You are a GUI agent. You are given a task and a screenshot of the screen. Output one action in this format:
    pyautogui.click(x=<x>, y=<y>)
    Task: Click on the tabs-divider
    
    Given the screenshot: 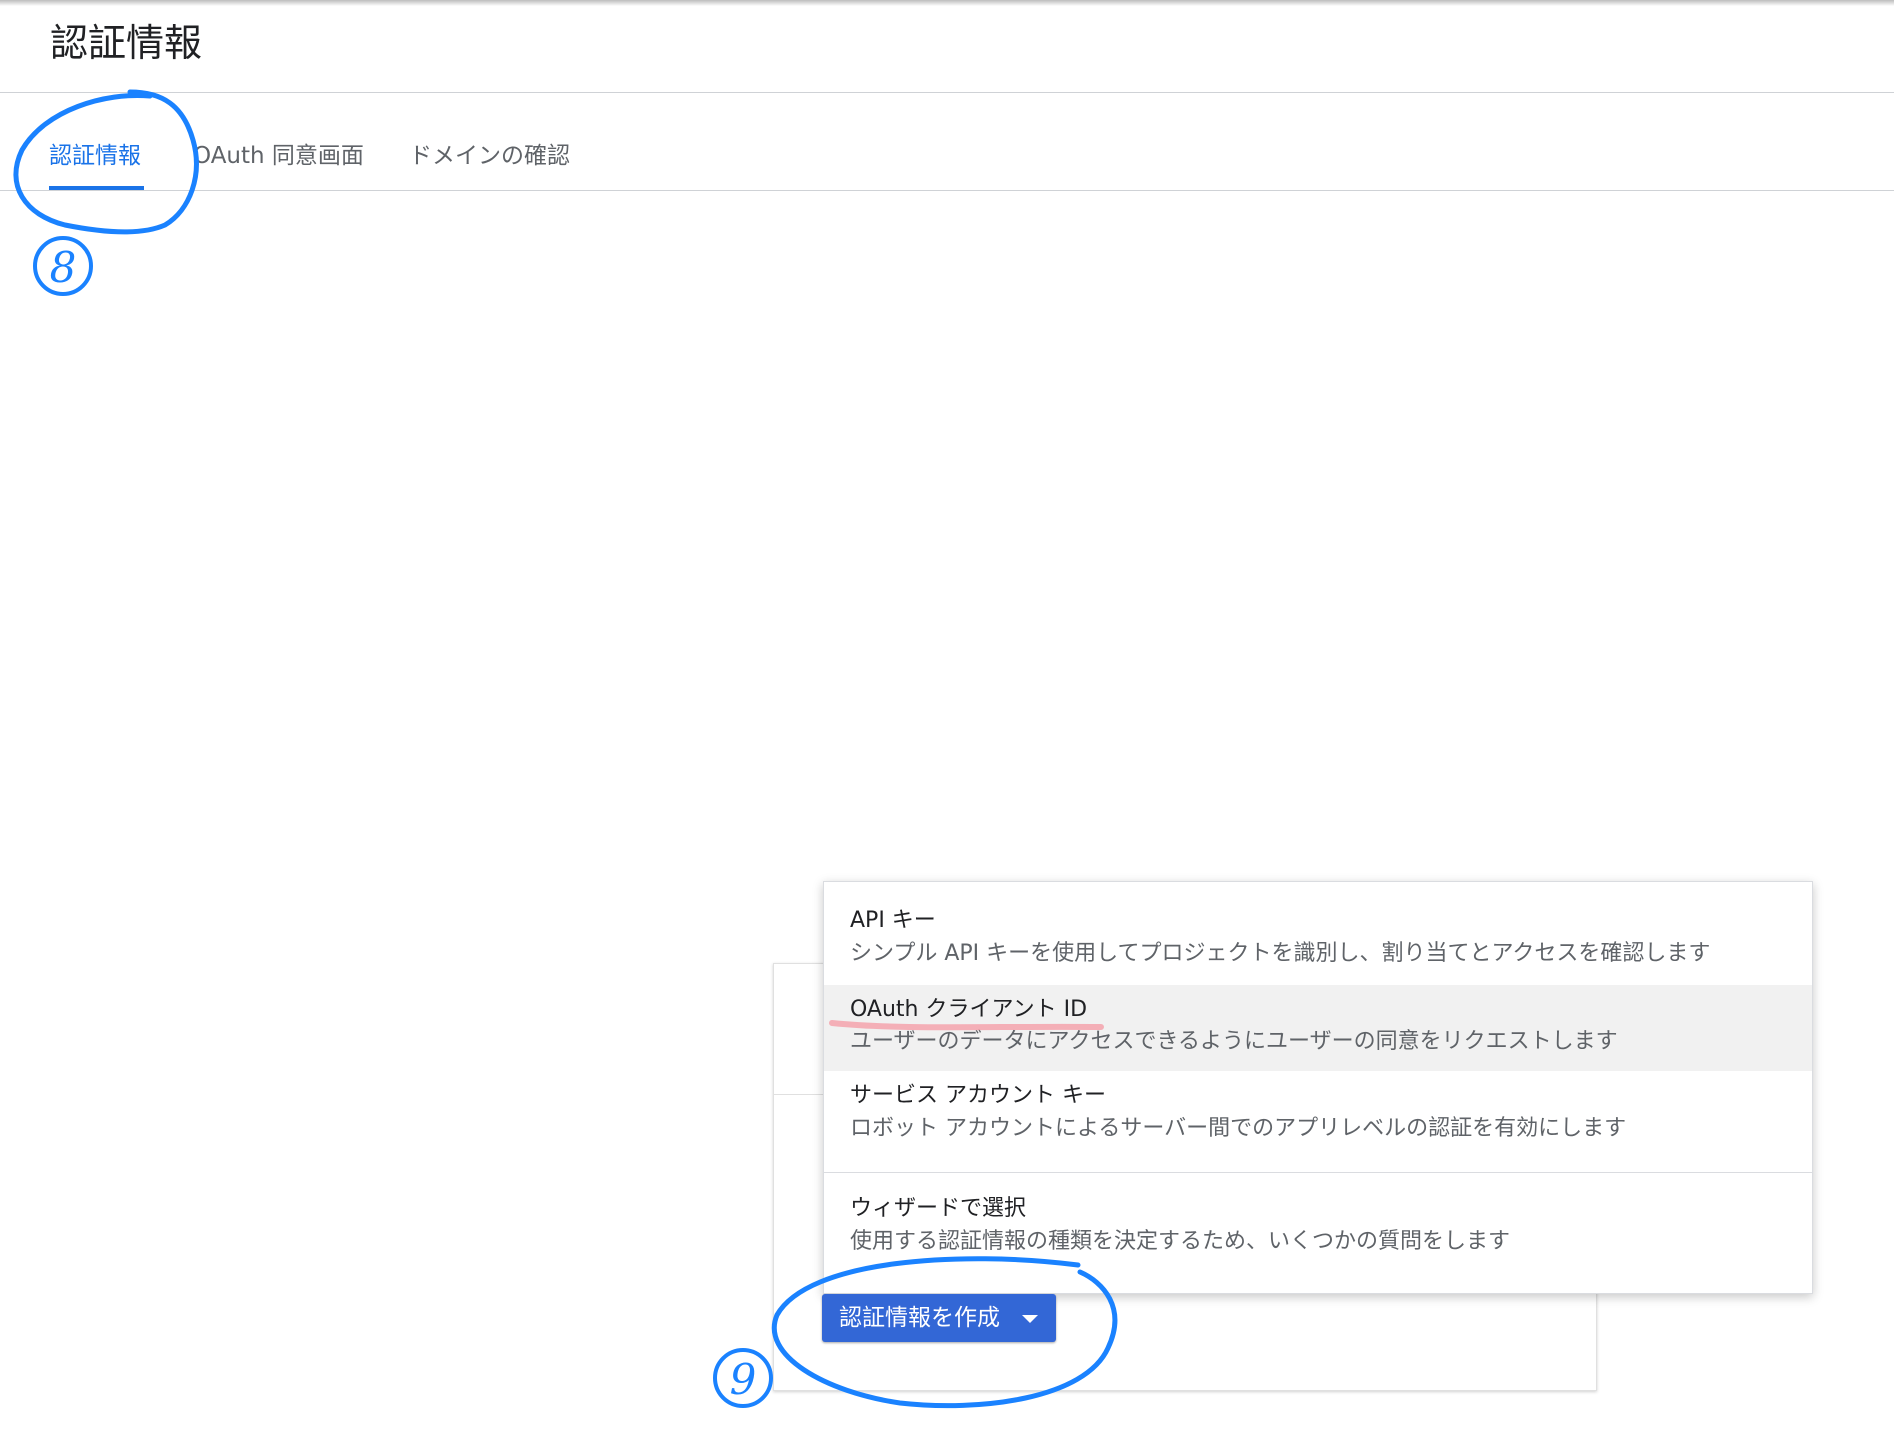 What is the action you would take?
    pyautogui.click(x=947, y=190)
    